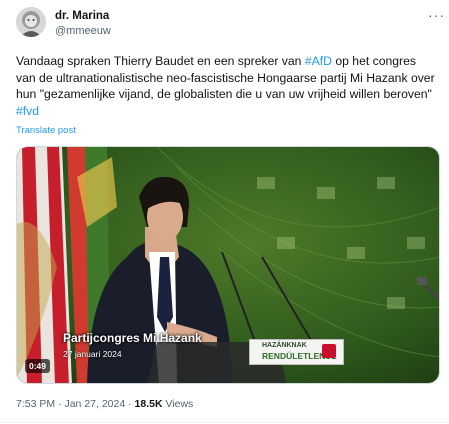 This screenshot has height=424, width=449. Describe the element at coordinates (132, 338) in the screenshot. I see `video-caption-title: Partijcongres Mi Hazank` at that location.